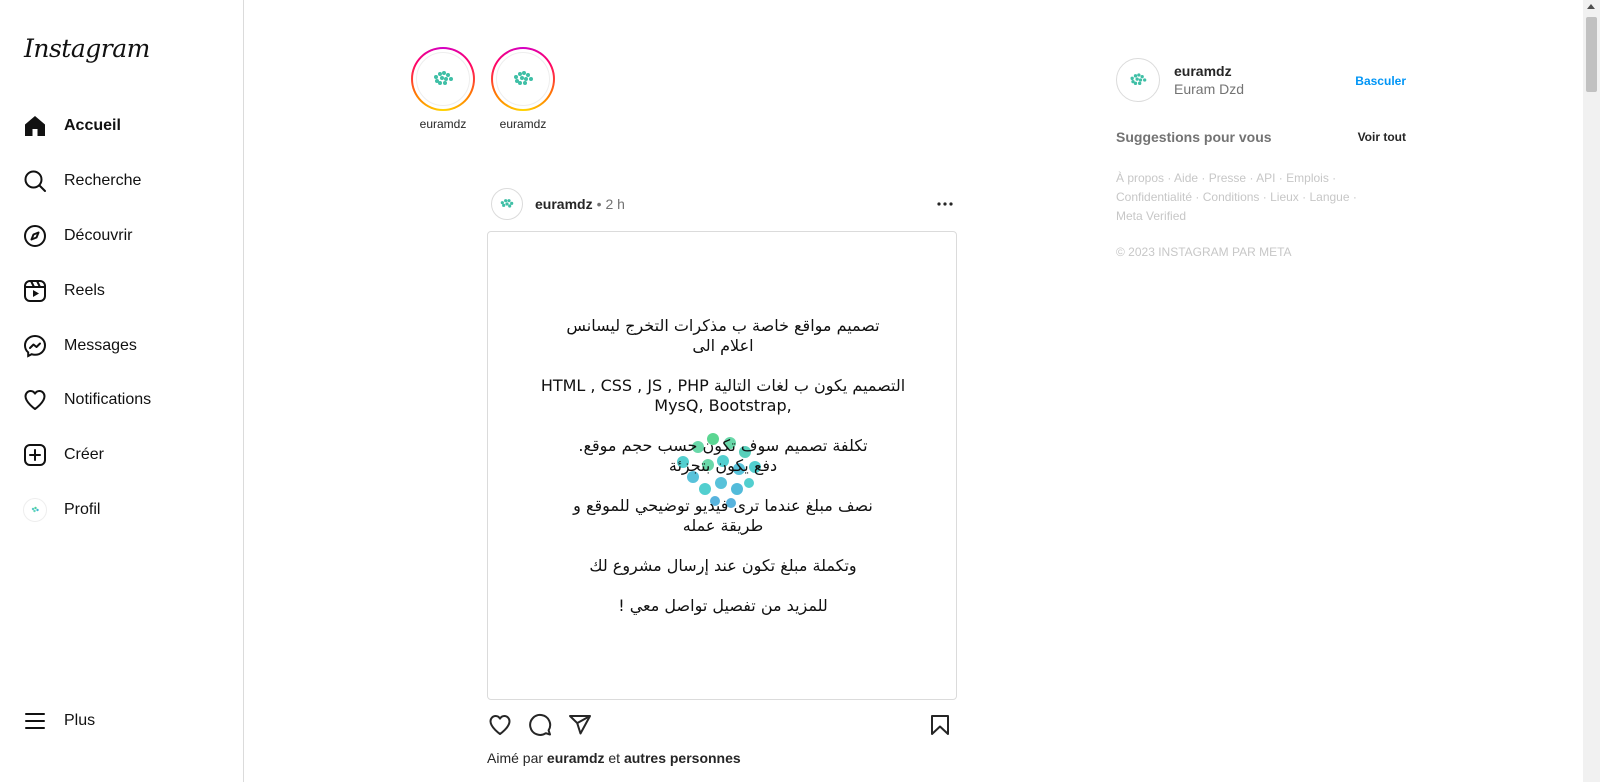 The image size is (1600, 782). What do you see at coordinates (682, 758) in the screenshot?
I see `likes-others-link: autres personnes` at bounding box center [682, 758].